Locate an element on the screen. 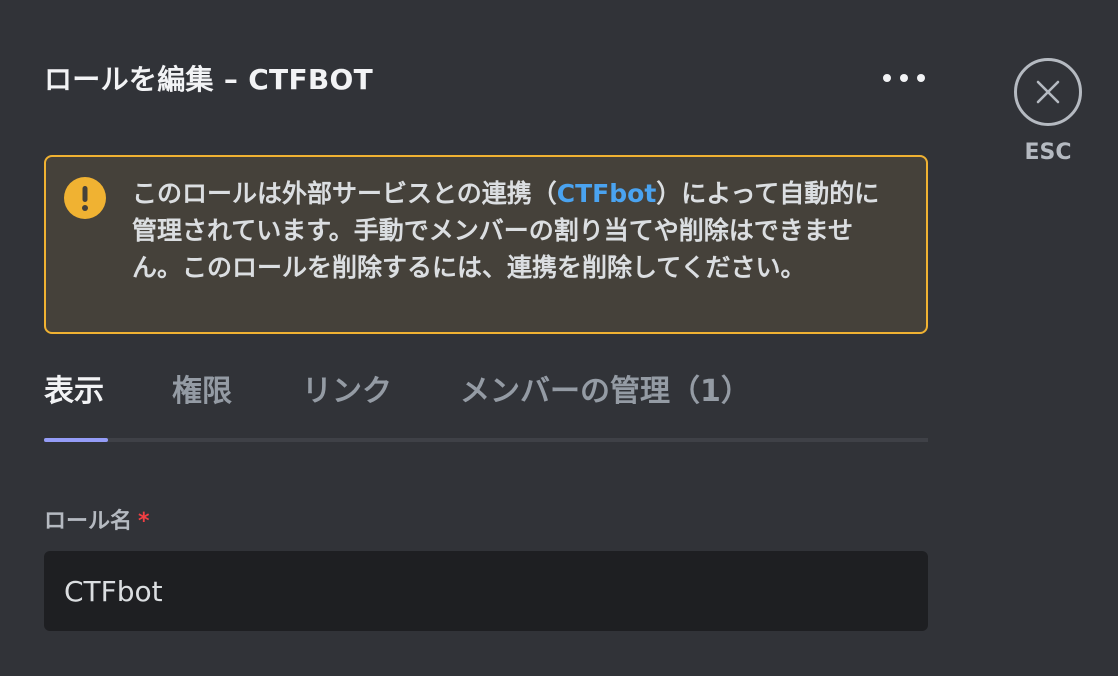  close-icon is located at coordinates (1048, 92).